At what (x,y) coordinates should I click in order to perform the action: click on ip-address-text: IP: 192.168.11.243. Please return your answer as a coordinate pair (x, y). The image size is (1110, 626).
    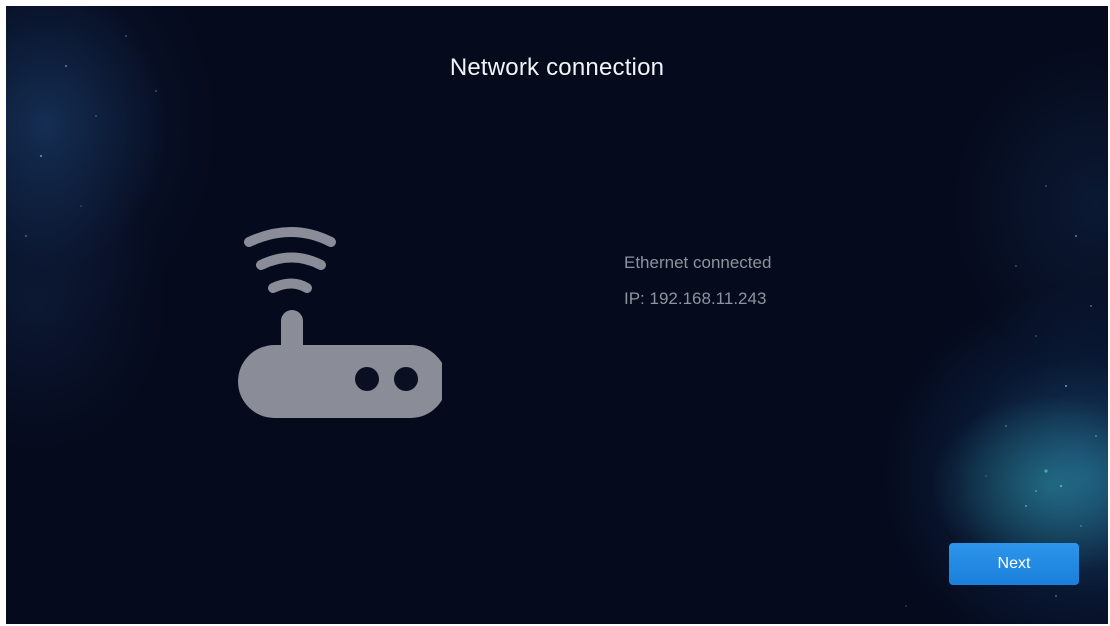
    Looking at the image, I should click on (695, 298).